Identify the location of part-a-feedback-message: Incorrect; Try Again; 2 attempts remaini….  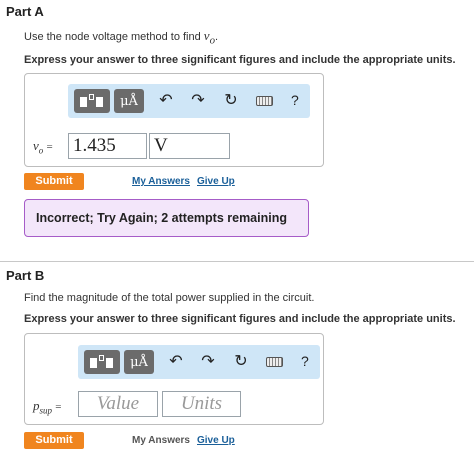
(166, 218).